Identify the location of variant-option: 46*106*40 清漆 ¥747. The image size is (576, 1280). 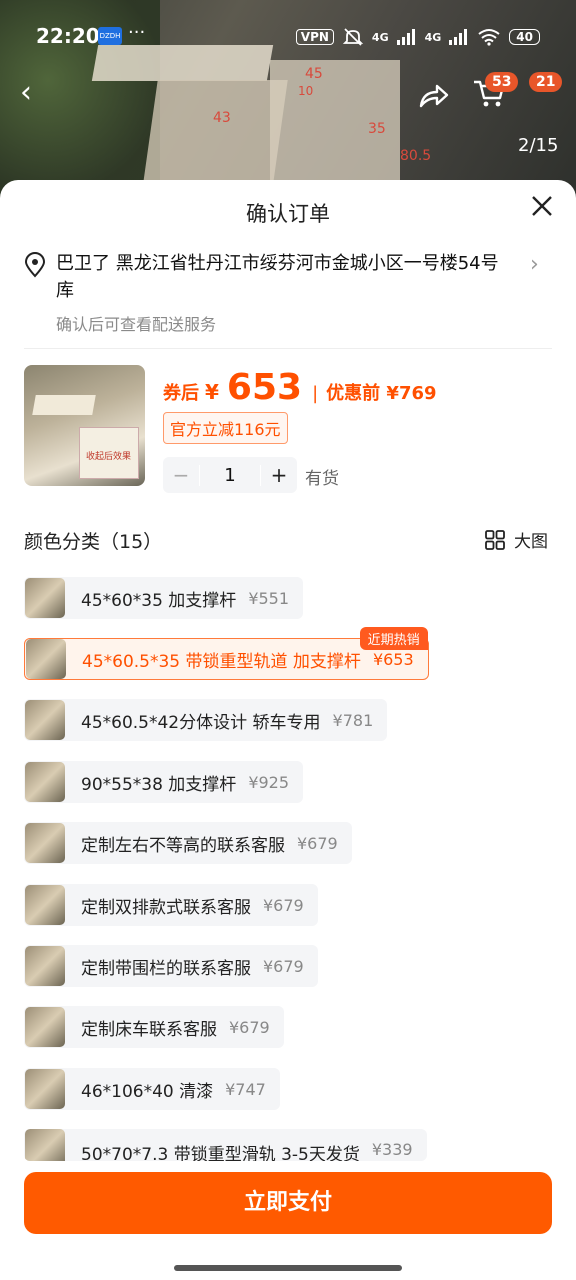
(152, 1089).